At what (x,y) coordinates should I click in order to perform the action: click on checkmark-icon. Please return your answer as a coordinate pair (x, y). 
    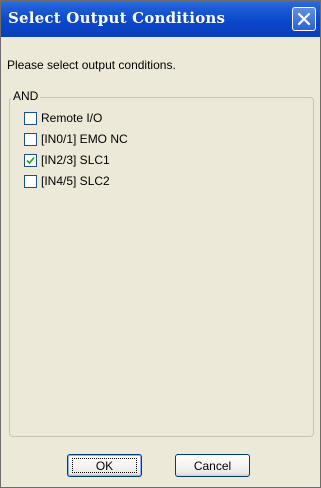
    Looking at the image, I should click on (30, 160).